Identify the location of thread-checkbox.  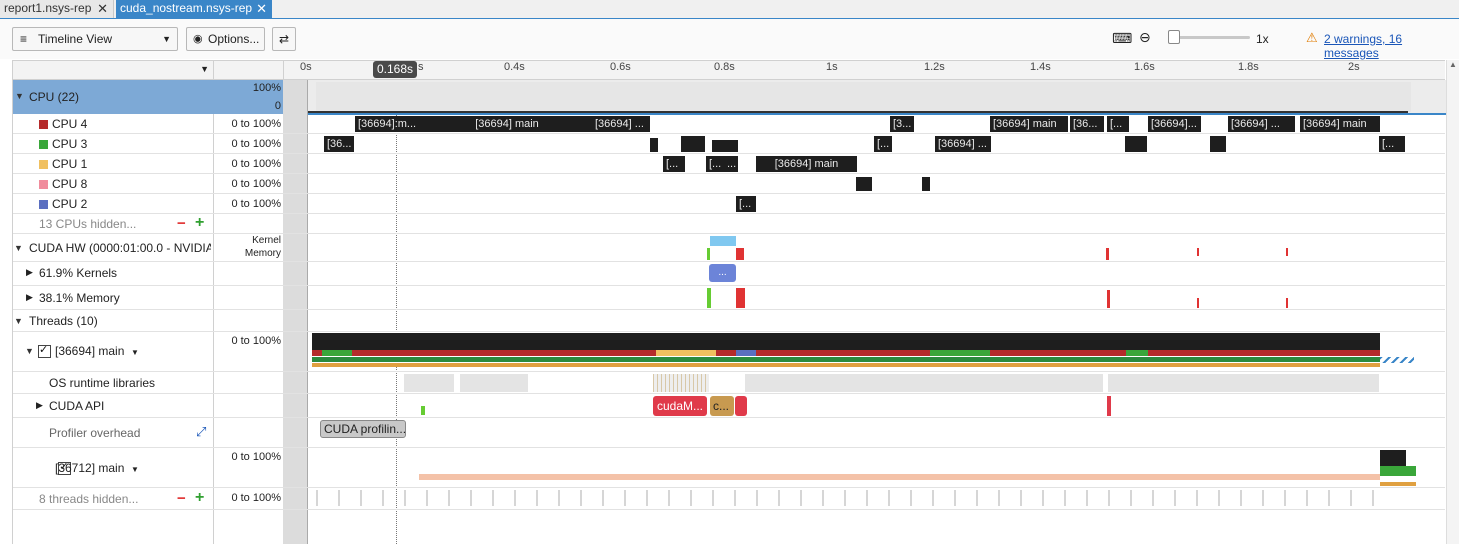
(44, 350).